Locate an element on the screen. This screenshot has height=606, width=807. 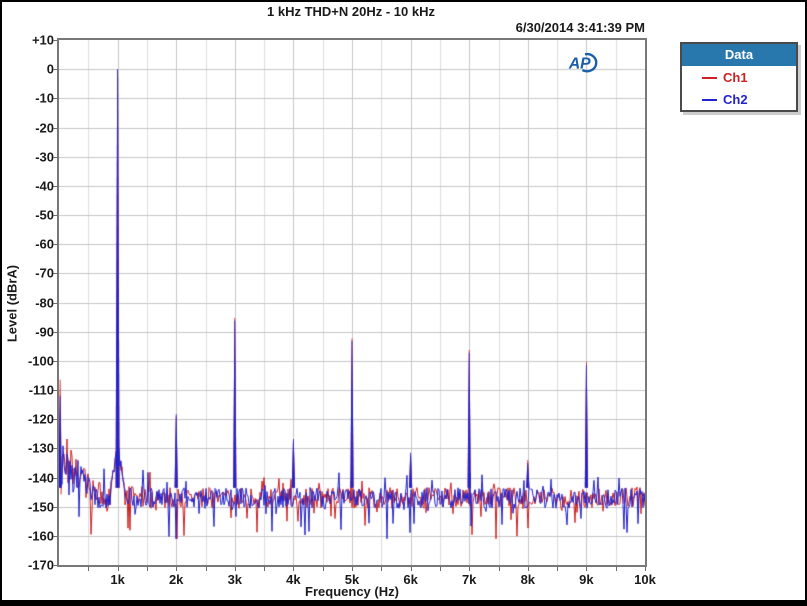
y-tick-label: -20 is located at coordinates (44, 127).